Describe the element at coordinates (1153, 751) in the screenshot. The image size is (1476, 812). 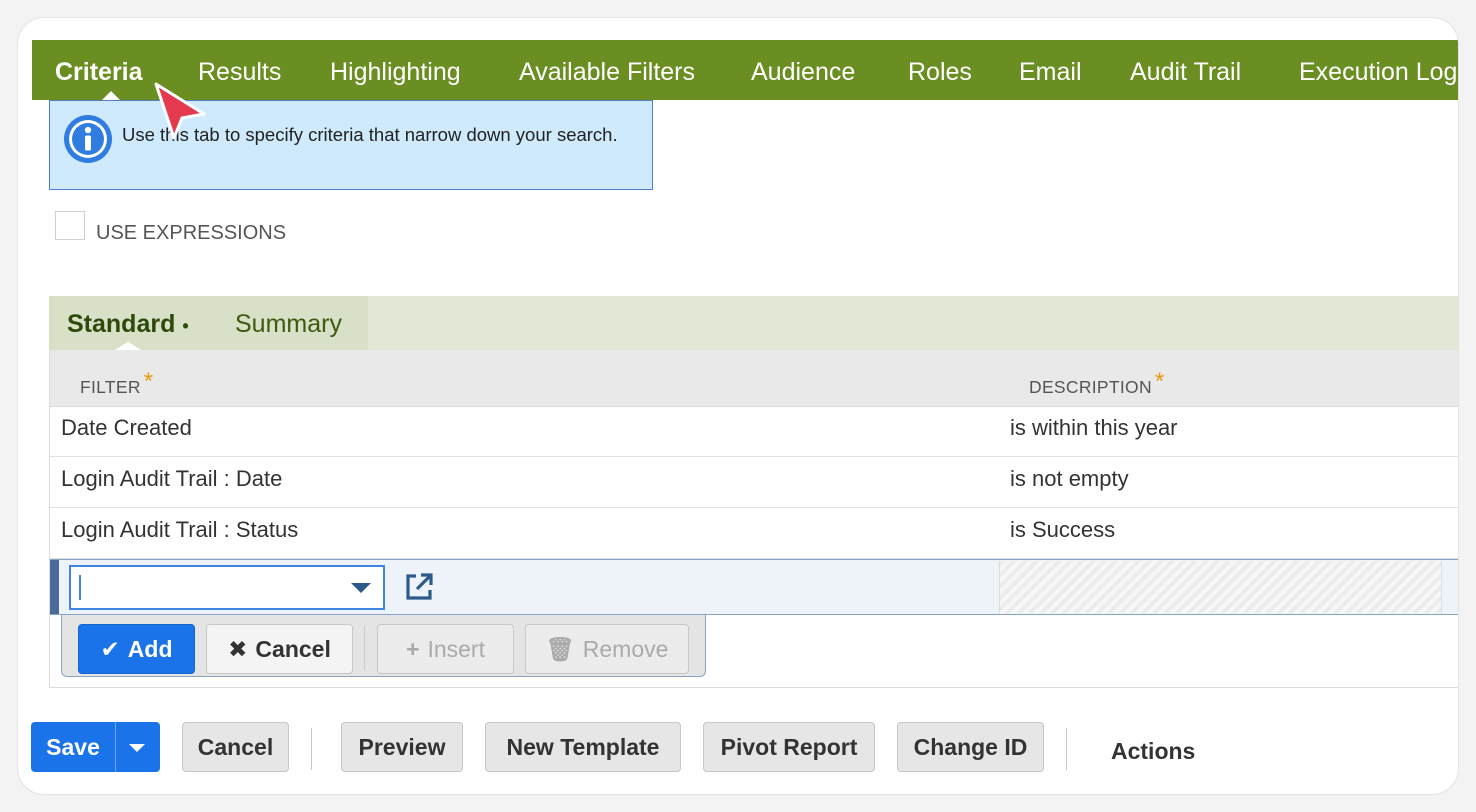
I see `actions-menu: Actions` at that location.